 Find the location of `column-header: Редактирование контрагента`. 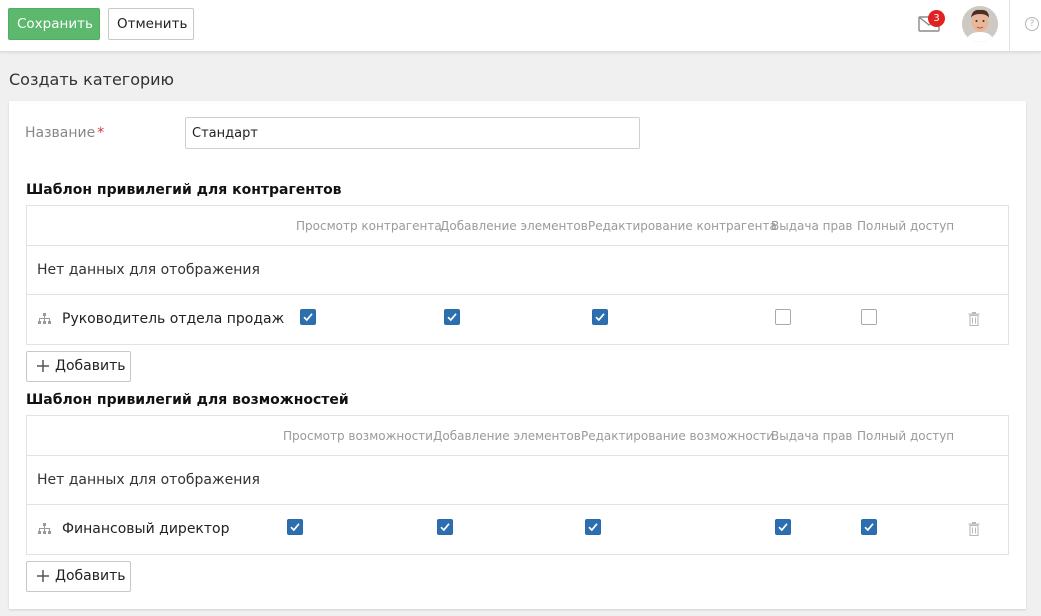

column-header: Редактирование контрагента is located at coordinates (682, 226).